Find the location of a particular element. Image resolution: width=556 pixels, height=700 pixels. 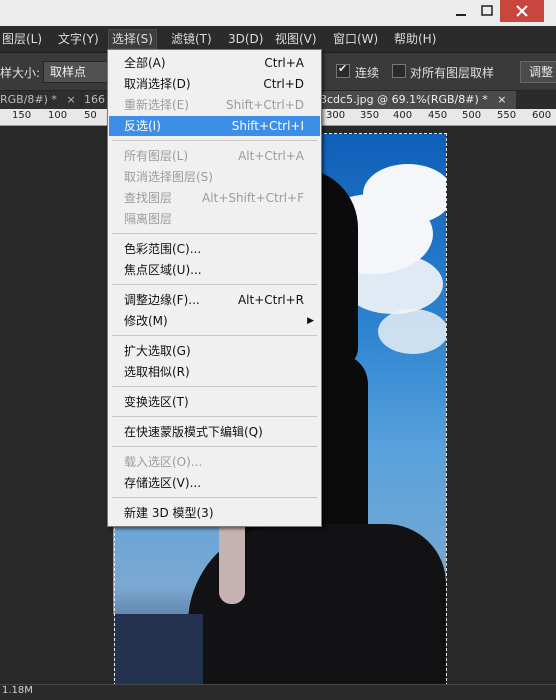

sample-all-layers-label: 对所有图层取样 is located at coordinates (452, 73).